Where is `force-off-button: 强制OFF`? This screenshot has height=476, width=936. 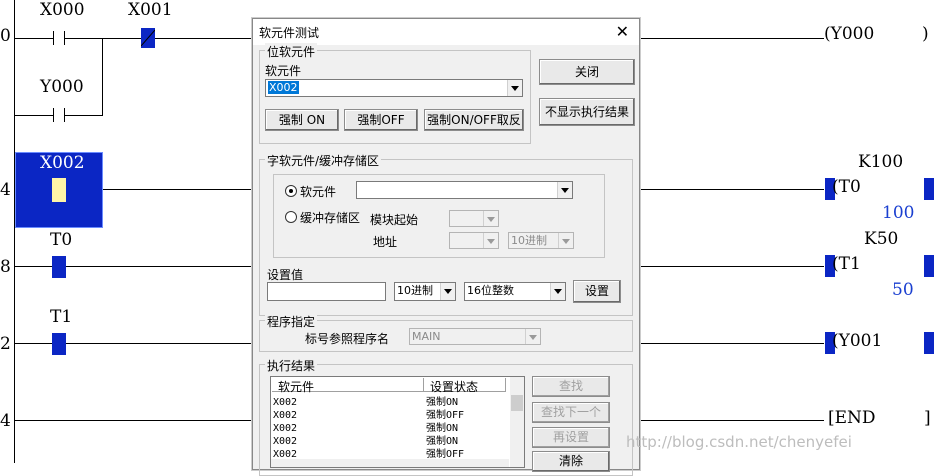
force-off-button: 强制OFF is located at coordinates (381, 120).